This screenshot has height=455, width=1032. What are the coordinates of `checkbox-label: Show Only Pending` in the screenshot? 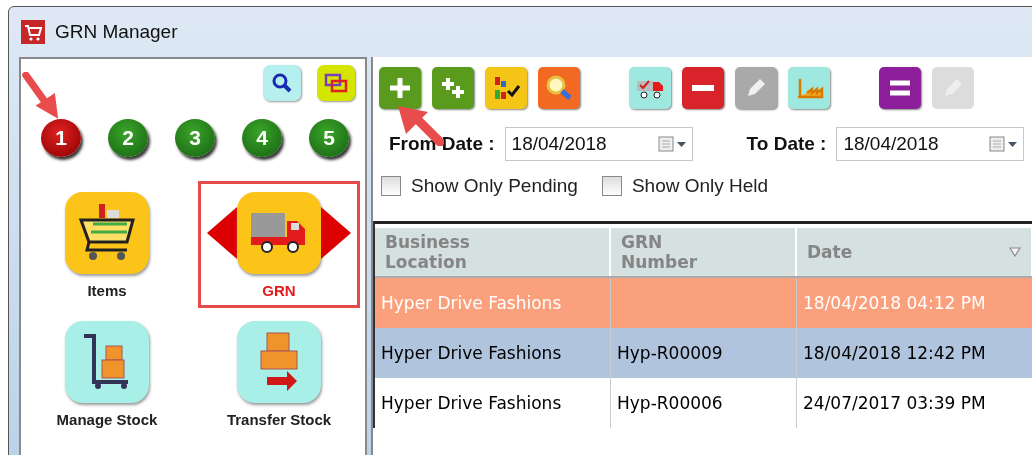 It's located at (494, 186).